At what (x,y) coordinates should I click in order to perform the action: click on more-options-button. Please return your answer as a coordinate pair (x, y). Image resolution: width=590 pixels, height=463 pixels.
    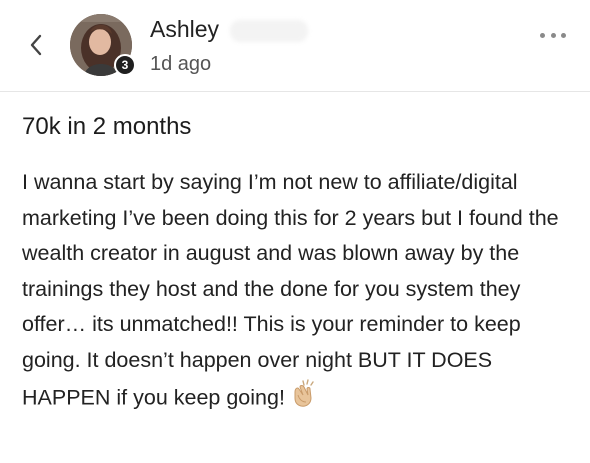
    Looking at the image, I should click on (553, 35).